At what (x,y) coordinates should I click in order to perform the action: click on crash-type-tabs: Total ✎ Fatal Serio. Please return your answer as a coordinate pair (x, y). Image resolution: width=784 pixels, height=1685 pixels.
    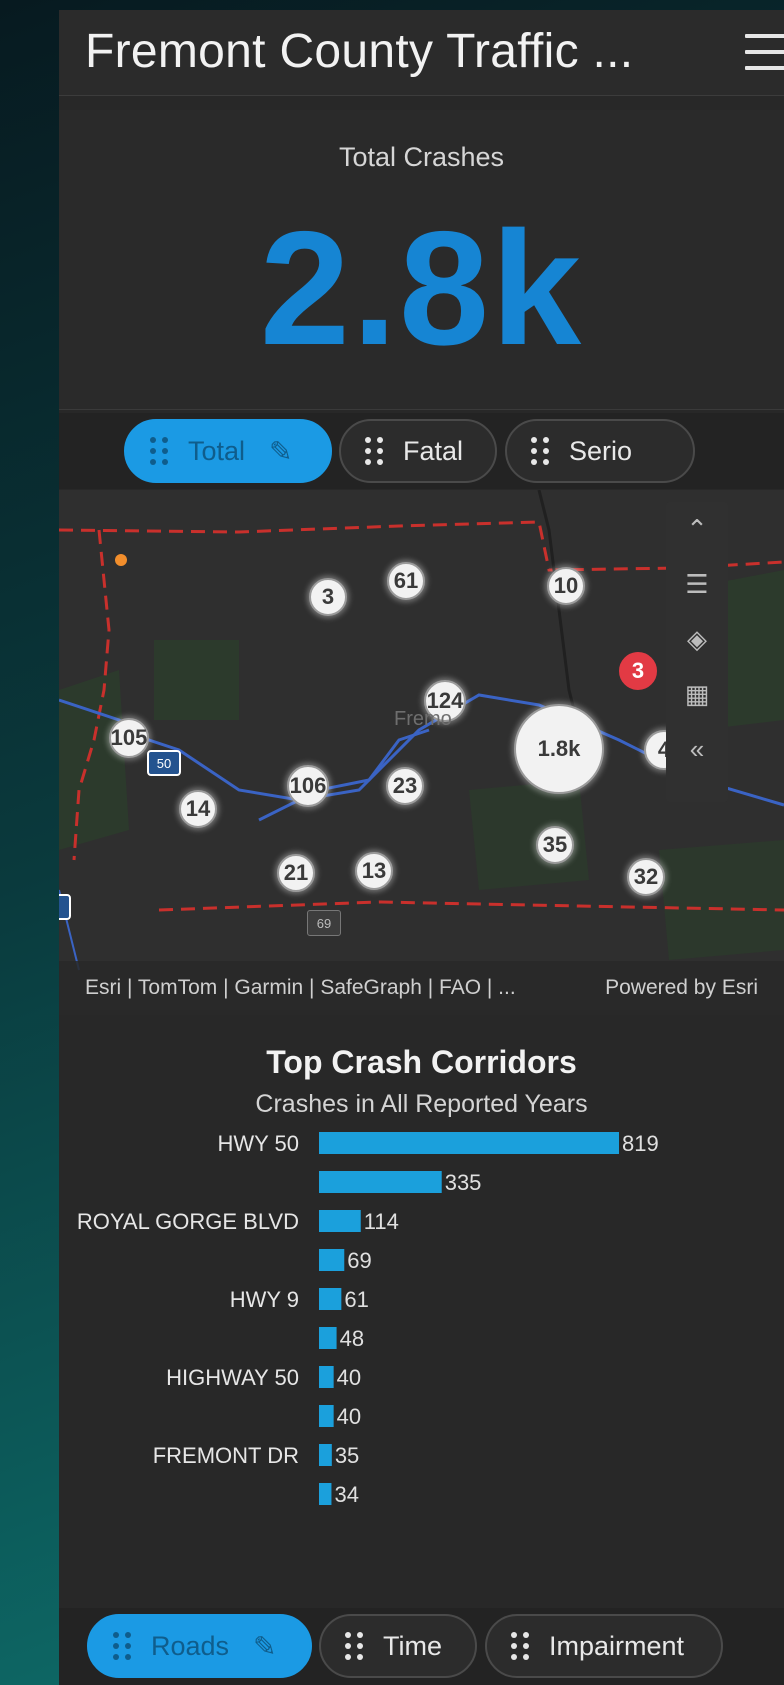
    Looking at the image, I should click on (421, 451).